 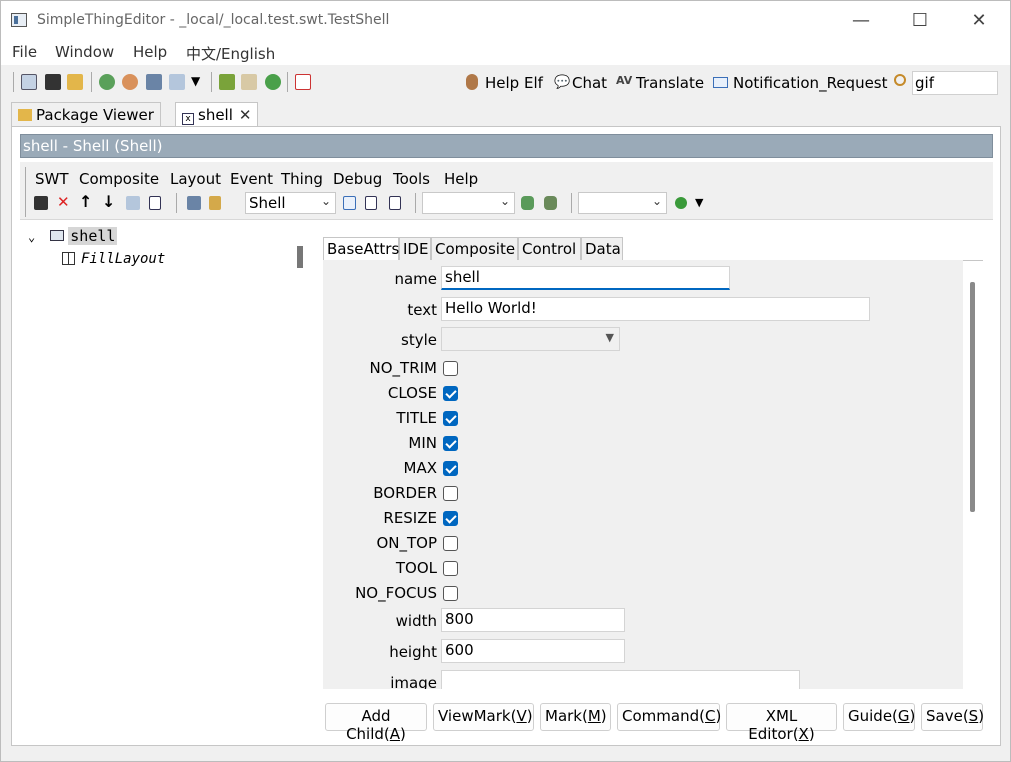 What do you see at coordinates (75, 82) in the screenshot?
I see `open-folder-icon` at bounding box center [75, 82].